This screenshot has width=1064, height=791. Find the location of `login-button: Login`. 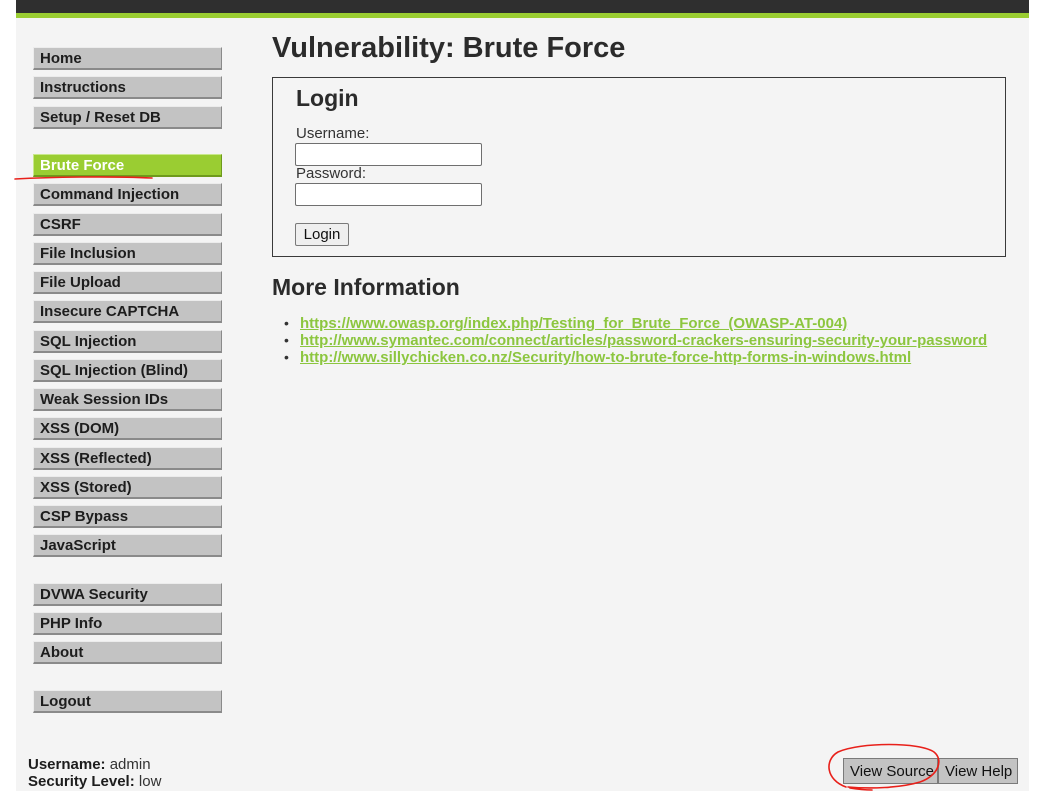

login-button: Login is located at coordinates (322, 234).